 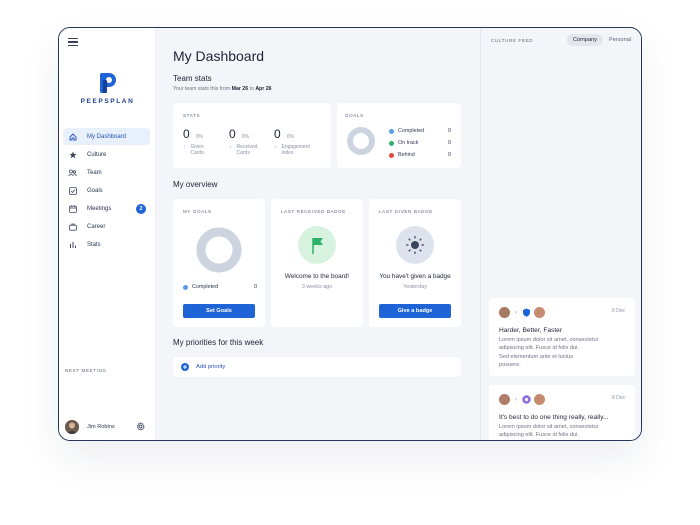 I want to click on add-priority-label: Add priority, so click(x=211, y=367).